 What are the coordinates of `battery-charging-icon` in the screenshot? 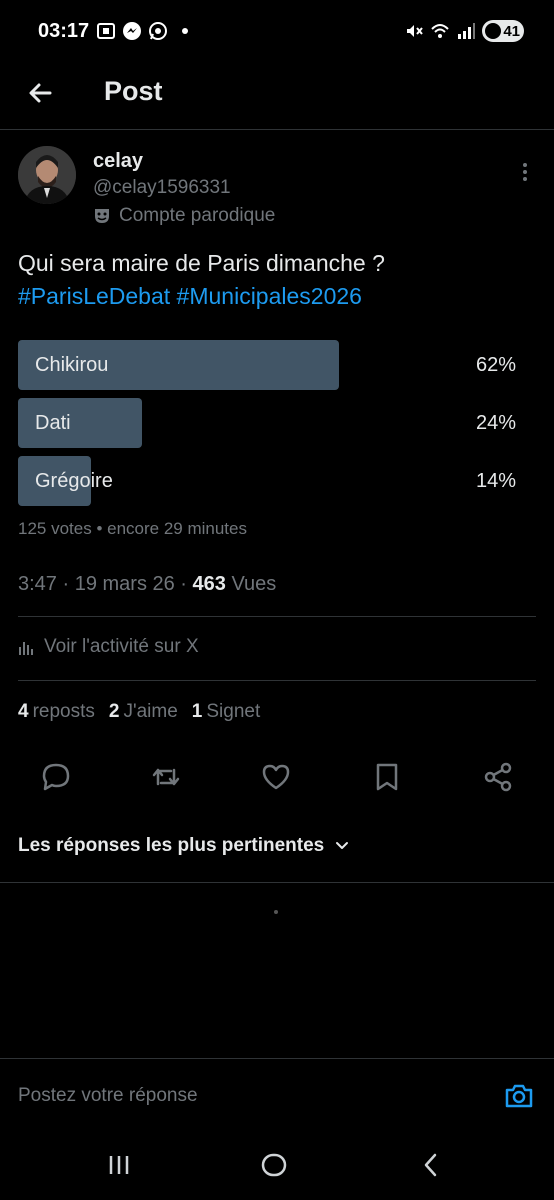 It's located at (493, 31).